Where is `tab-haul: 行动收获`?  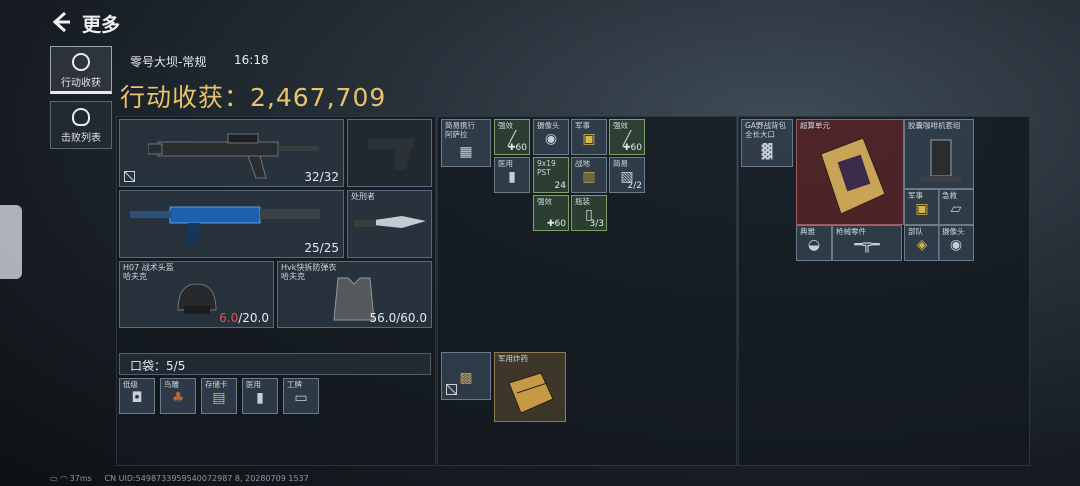 tab-haul: 行动收获 is located at coordinates (81, 70).